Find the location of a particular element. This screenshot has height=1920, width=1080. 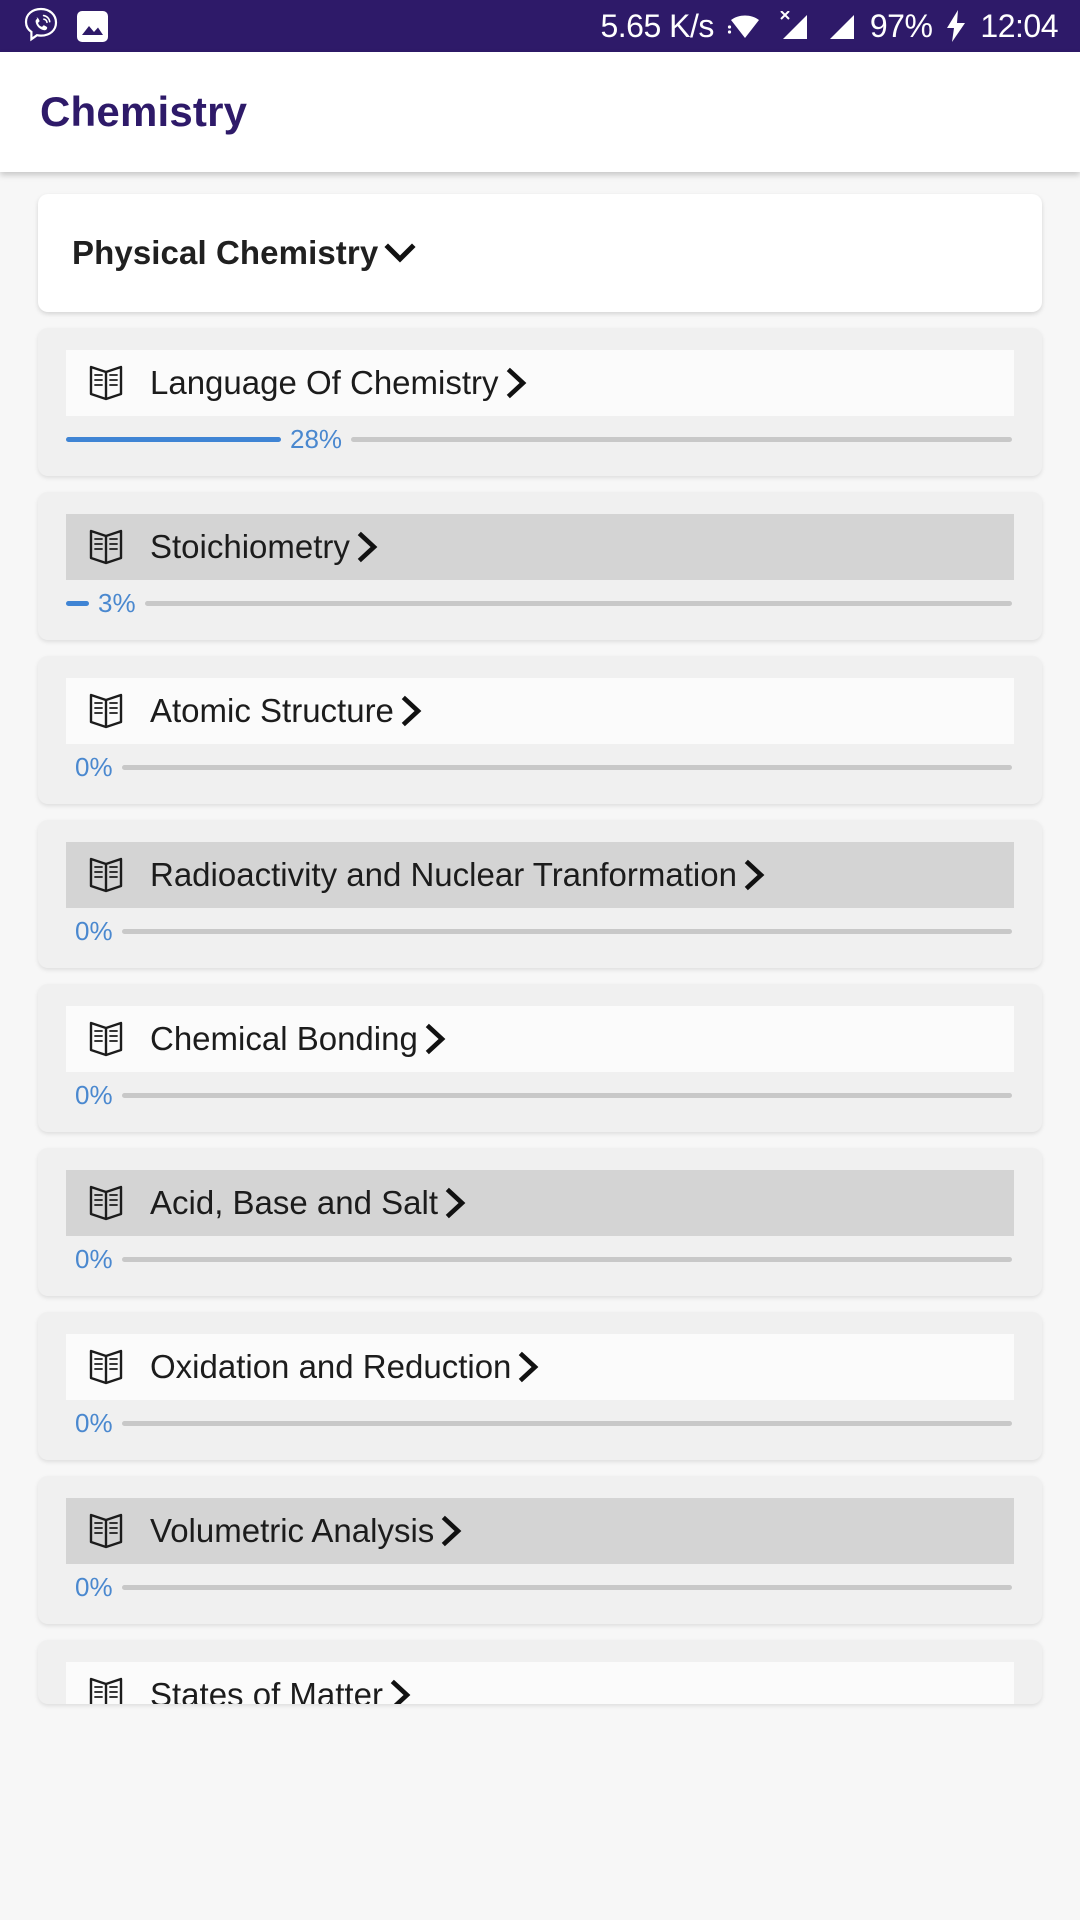

chapter-label: Acid, Base and Salt is located at coordinates (294, 1202).